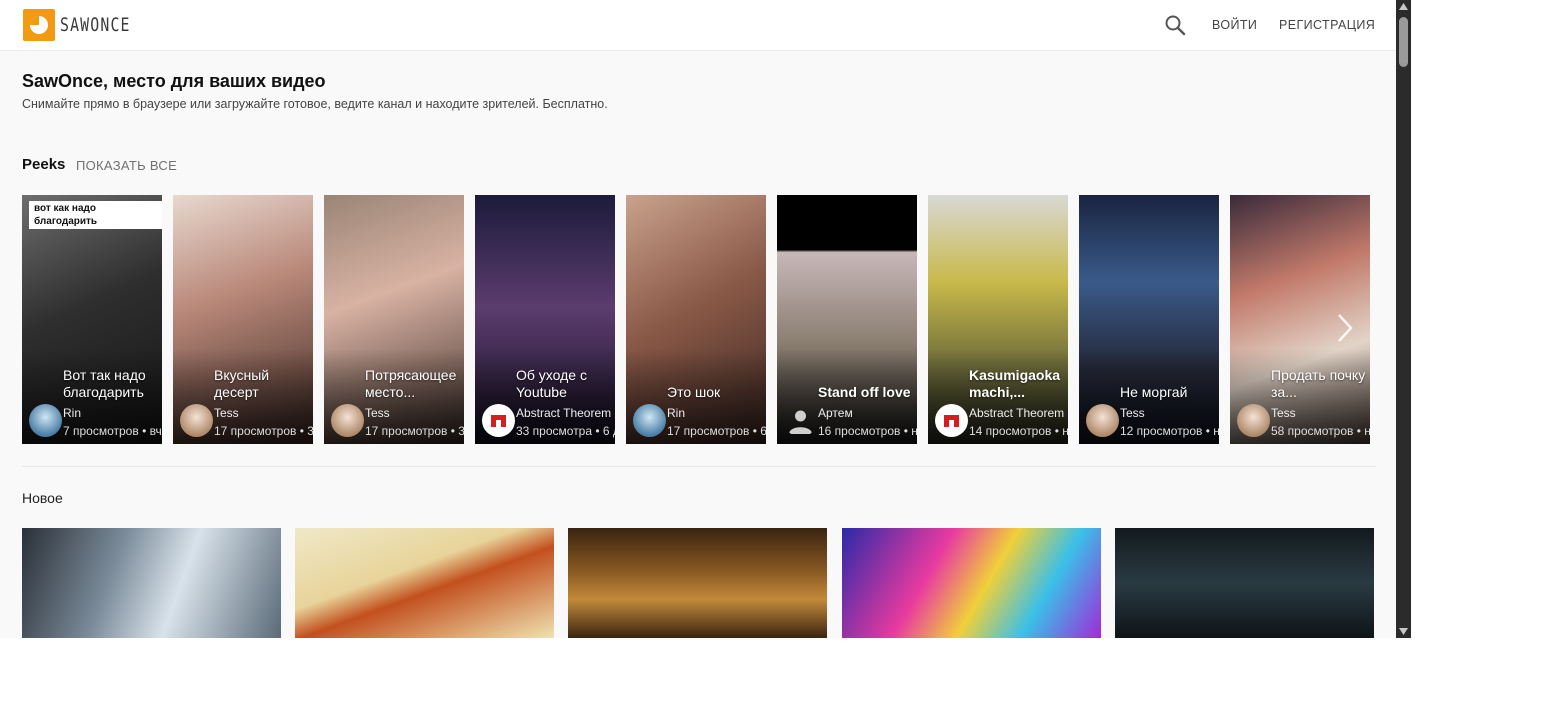 The width and height of the screenshot is (1568, 708). What do you see at coordinates (699, 466) in the screenshot?
I see `section-divider` at bounding box center [699, 466].